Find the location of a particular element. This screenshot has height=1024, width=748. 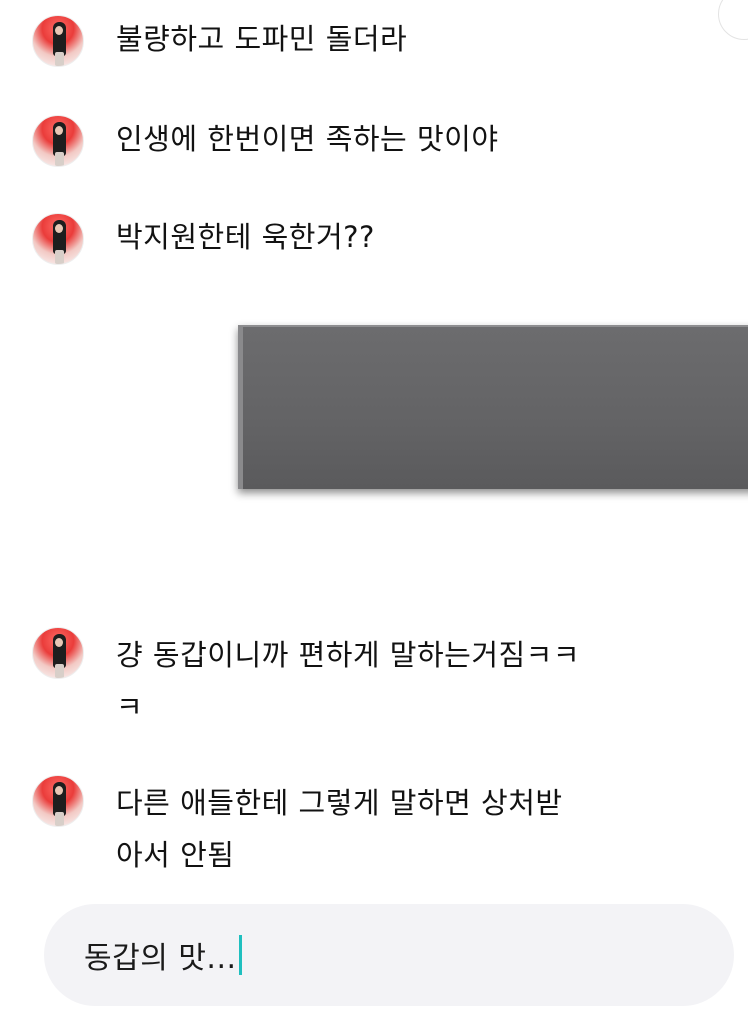

message-text: 인생에 한번이면 족하는 맛이야 is located at coordinates (307, 139).